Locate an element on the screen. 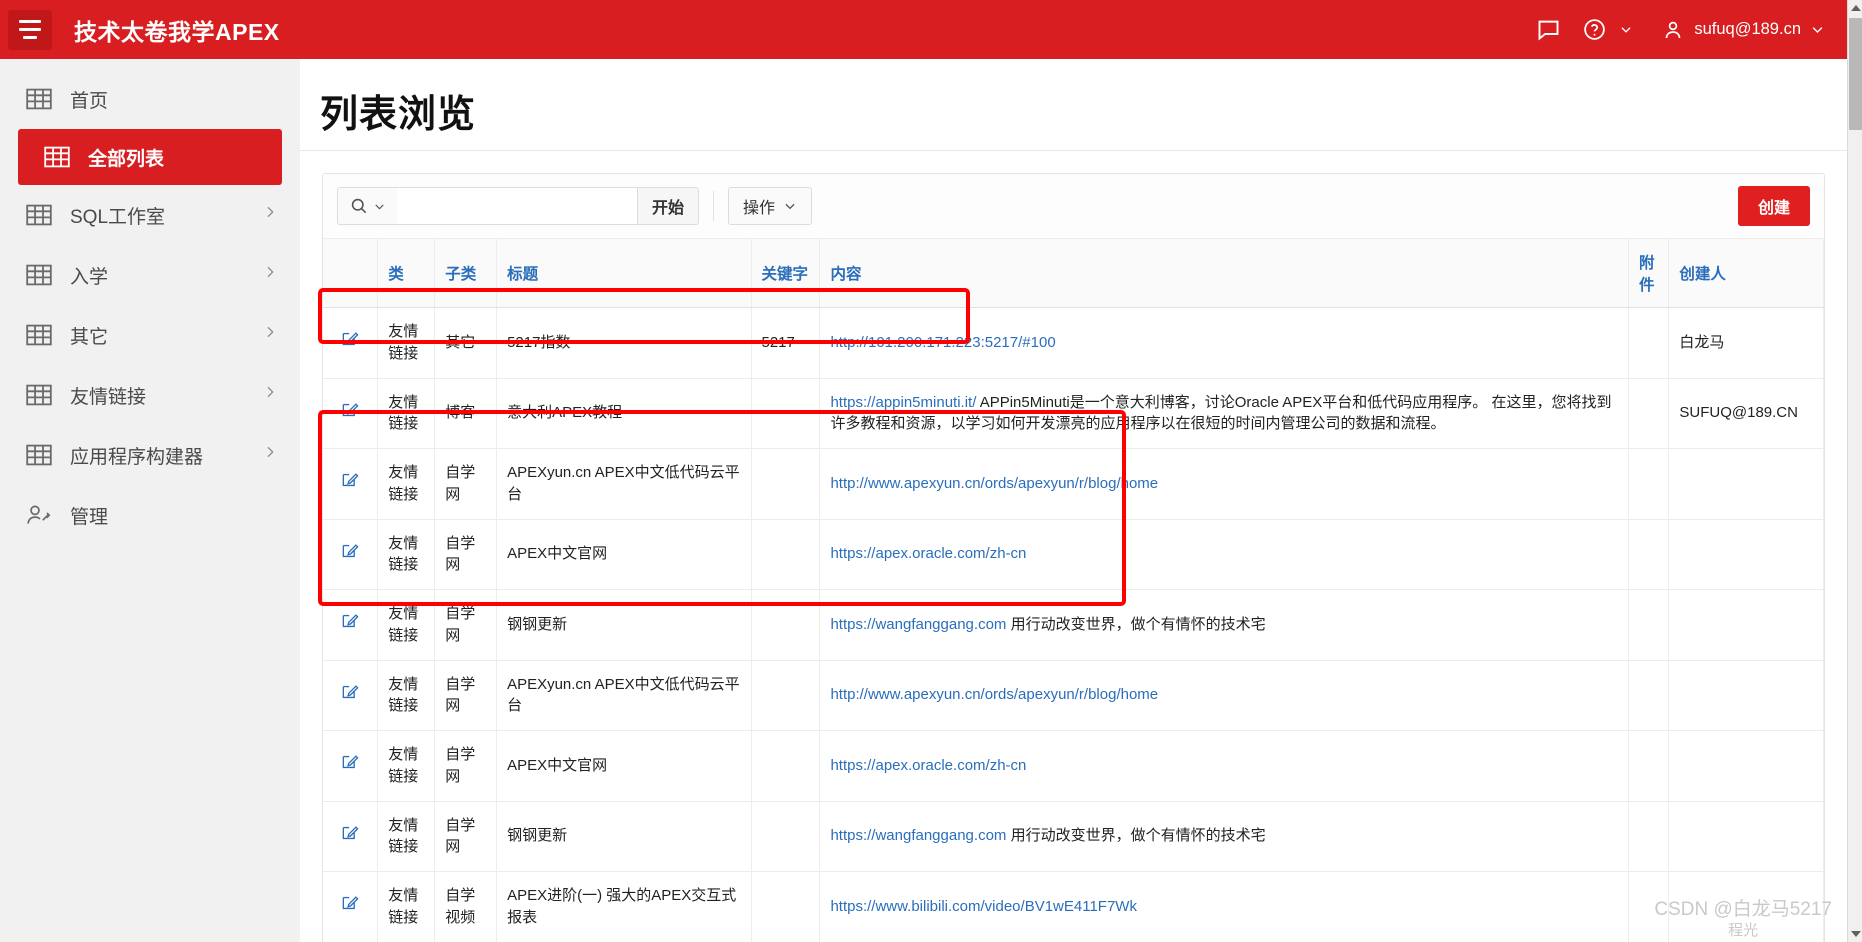 The image size is (1862, 942). table-column-header-7: 创建人 is located at coordinates (1746, 273).